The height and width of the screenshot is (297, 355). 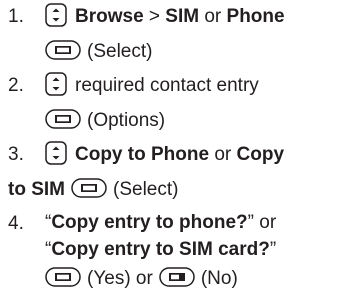 I want to click on step-4-line-3: (Yes) or (No), so click(x=141, y=279).